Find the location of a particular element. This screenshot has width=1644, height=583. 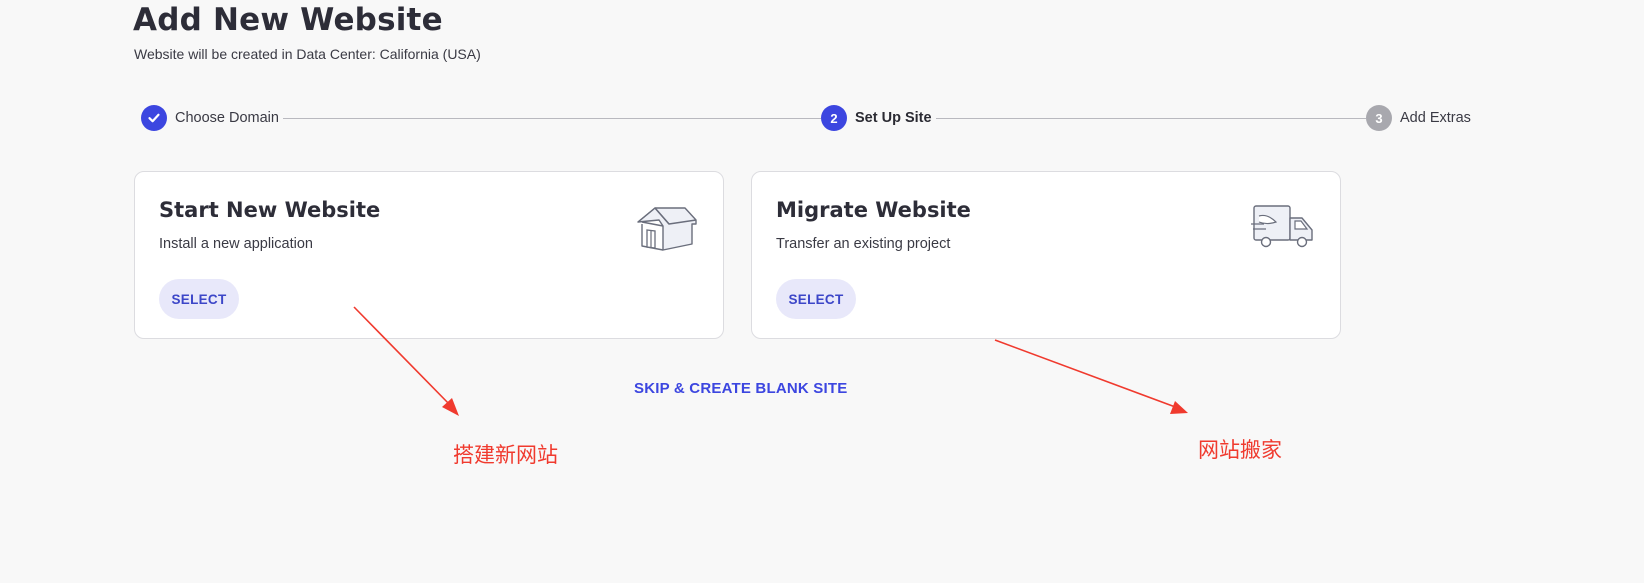

step-label: Add Extras is located at coordinates (1435, 118).